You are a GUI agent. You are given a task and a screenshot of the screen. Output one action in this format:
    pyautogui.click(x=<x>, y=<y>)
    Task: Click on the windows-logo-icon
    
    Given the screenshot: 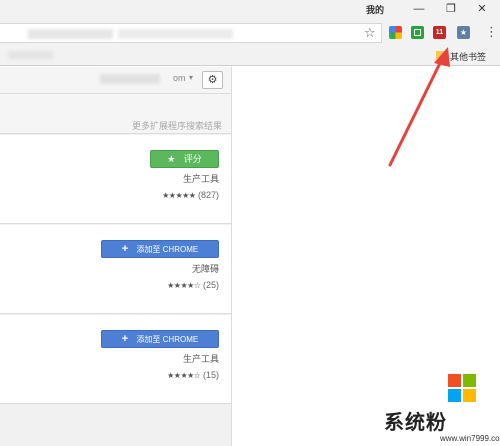 What is the action you would take?
    pyautogui.click(x=462, y=388)
    